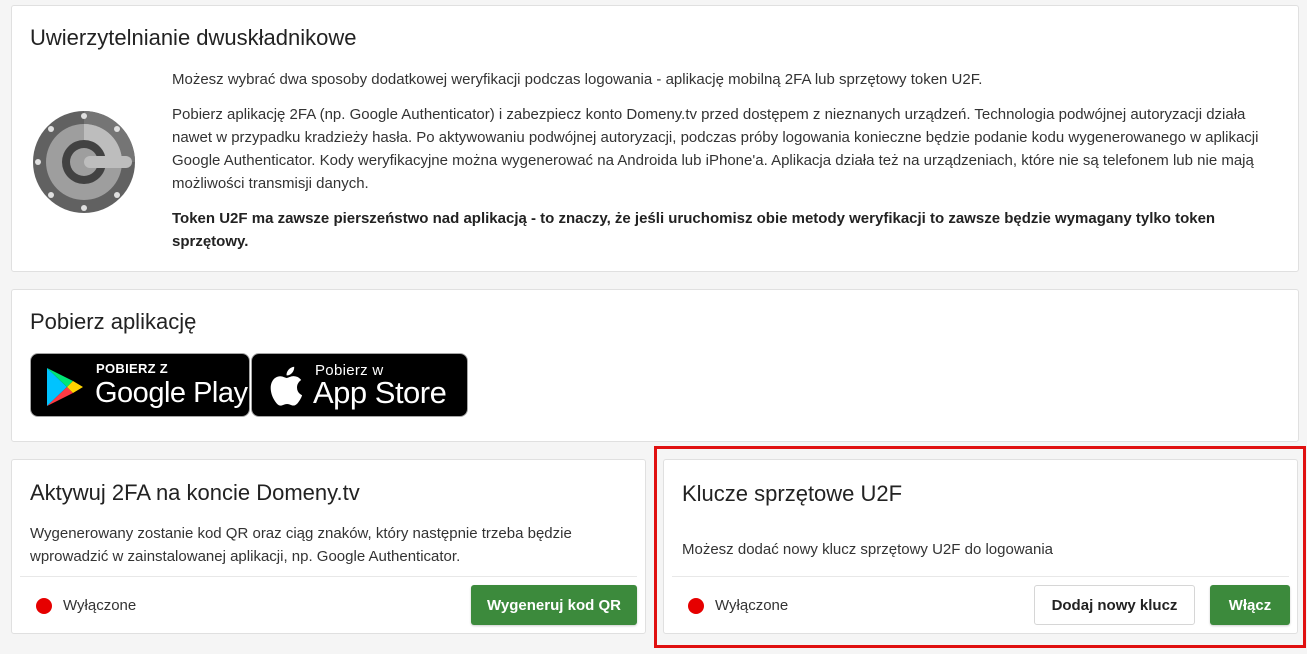  What do you see at coordinates (792, 493) in the screenshot?
I see `u2f-keys-title: Klucze sprzętowe U2F` at bounding box center [792, 493].